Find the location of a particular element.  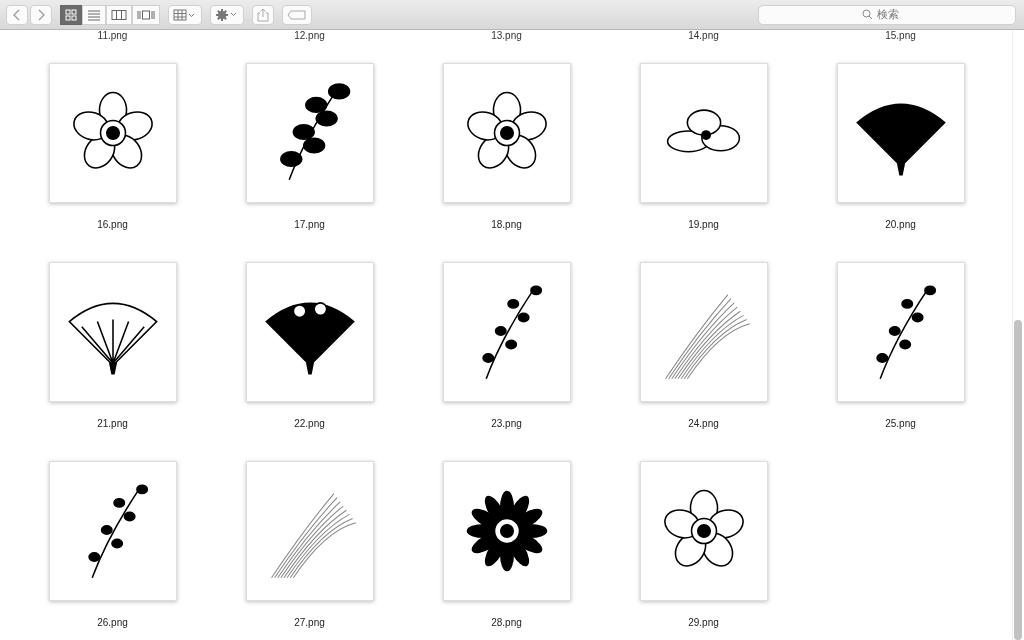

icons-view-button is located at coordinates (71, 14).